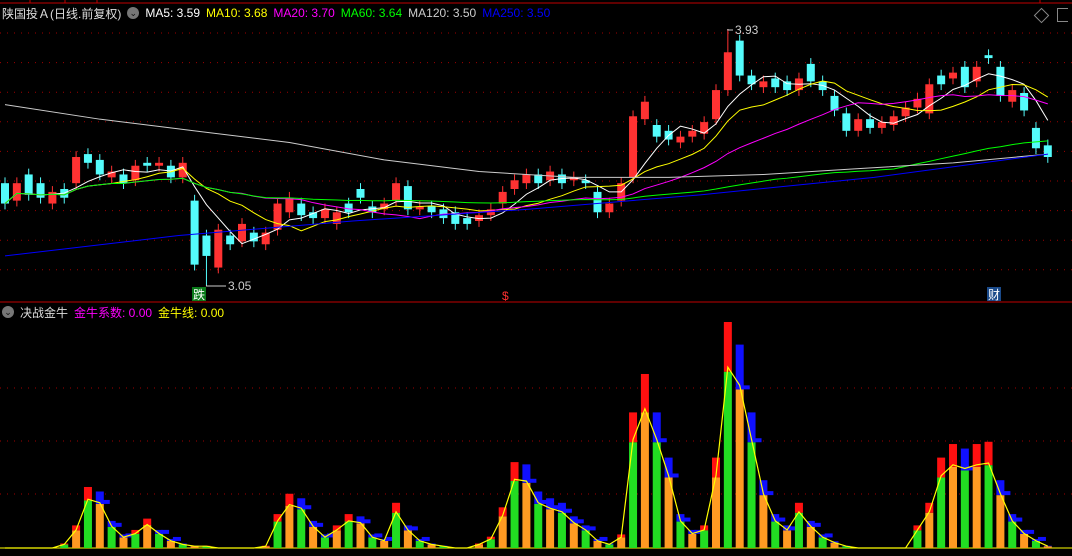 This screenshot has height=556, width=1072. What do you see at coordinates (191, 312) in the screenshot?
I see `indicator-line-value: 金牛线: 0.00` at bounding box center [191, 312].